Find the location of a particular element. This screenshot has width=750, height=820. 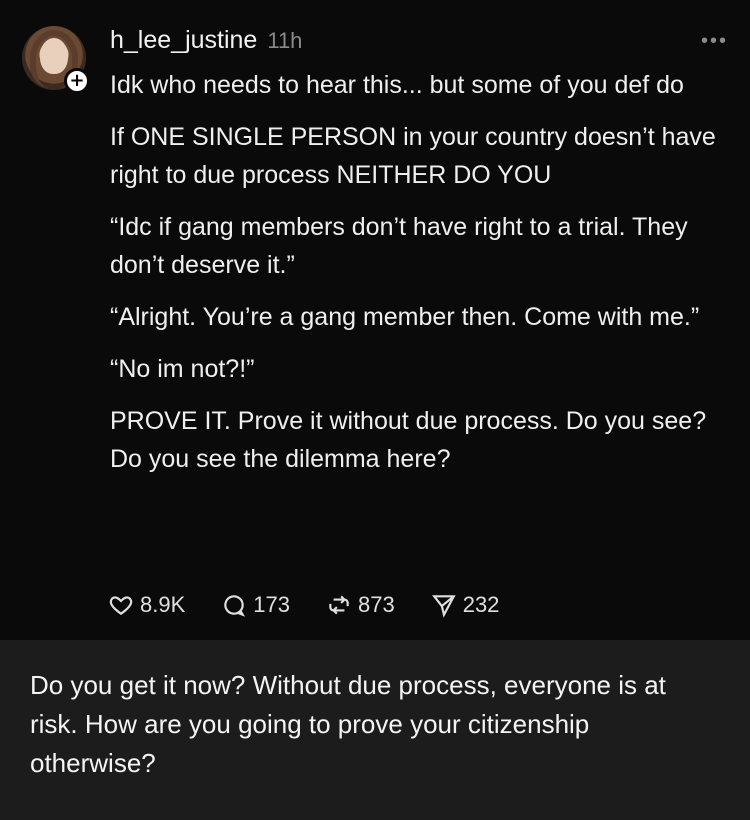

repost-icon is located at coordinates (339, 605).